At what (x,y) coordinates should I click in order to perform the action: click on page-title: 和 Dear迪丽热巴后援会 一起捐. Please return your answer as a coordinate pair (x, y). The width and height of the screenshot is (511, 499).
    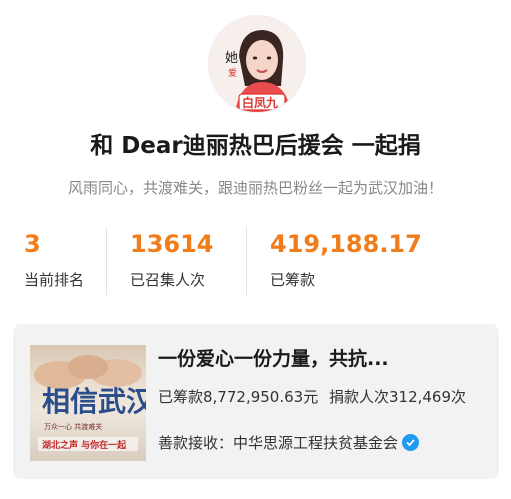
    Looking at the image, I should click on (255, 146).